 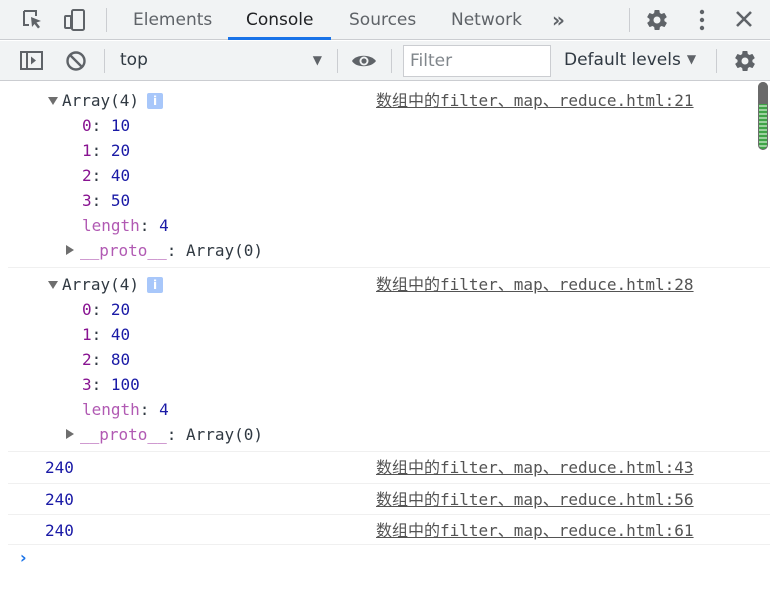 I want to click on source-link: 数组中的filter、map、reduce.html:43, so click(x=535, y=467).